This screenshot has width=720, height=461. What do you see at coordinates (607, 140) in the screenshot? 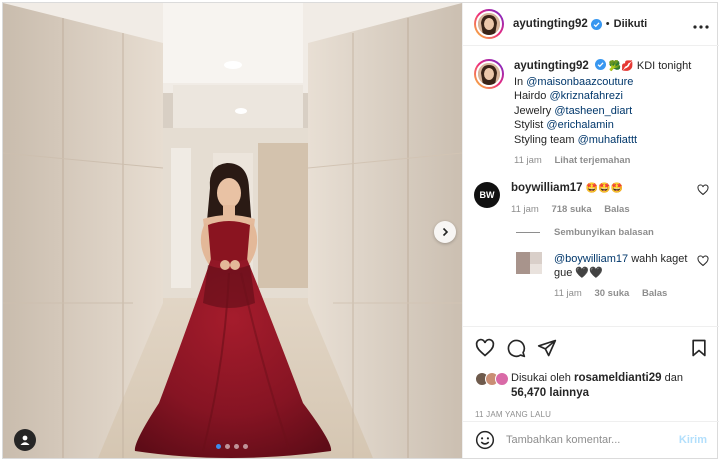
I see `mention-link: @muhafiattt` at bounding box center [607, 140].